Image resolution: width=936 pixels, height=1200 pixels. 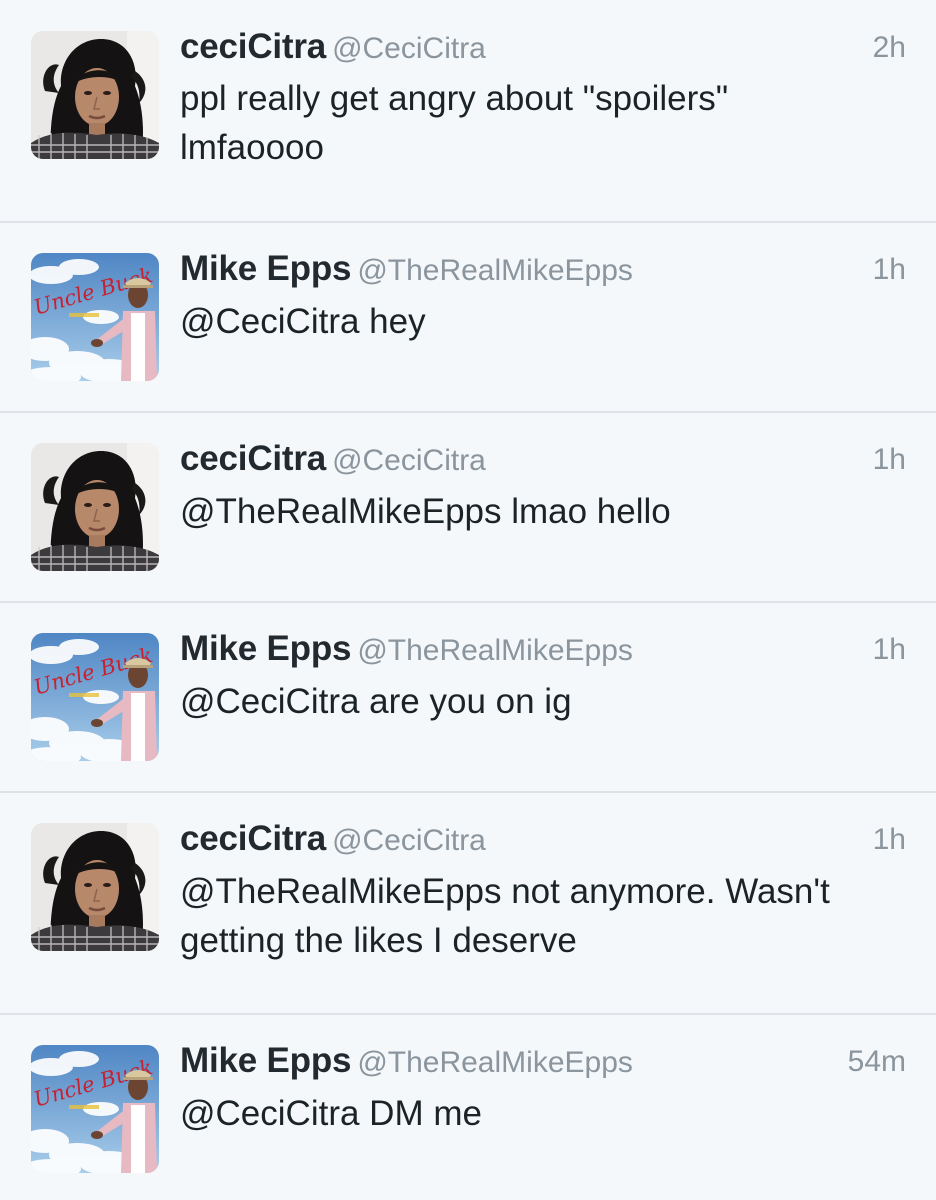 I want to click on tweet-text: @TheRealMikeEpps lmao hello, so click(x=425, y=511).